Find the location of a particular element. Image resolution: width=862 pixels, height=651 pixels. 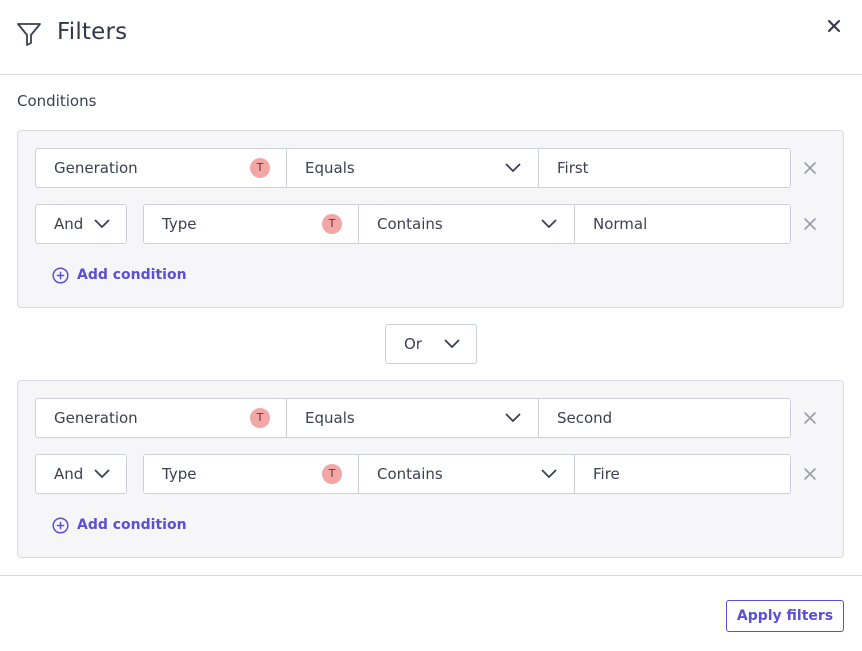

close-icon is located at coordinates (834, 26).